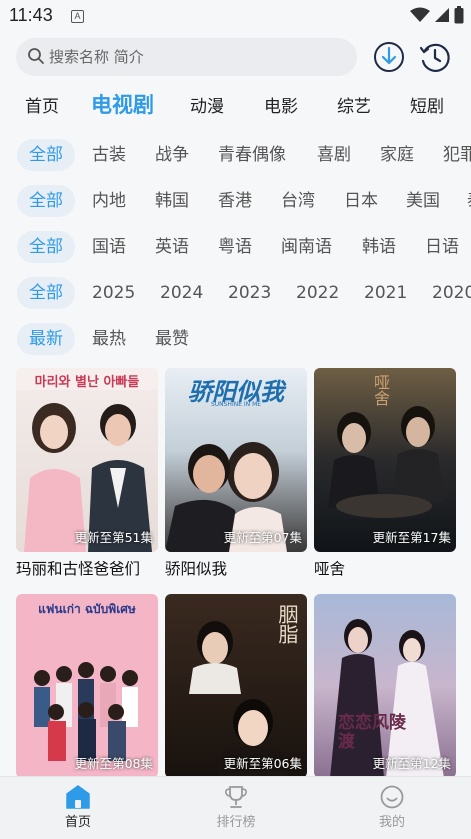 The height and width of the screenshot is (839, 471). What do you see at coordinates (306, 247) in the screenshot?
I see `language-chip: 闽南语` at bounding box center [306, 247].